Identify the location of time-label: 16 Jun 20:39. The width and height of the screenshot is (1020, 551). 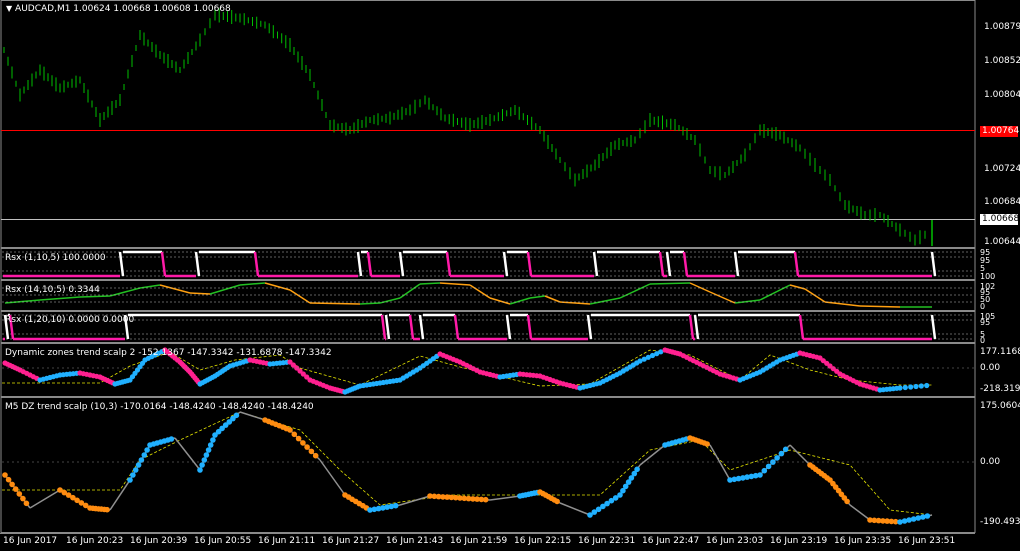
(159, 541).